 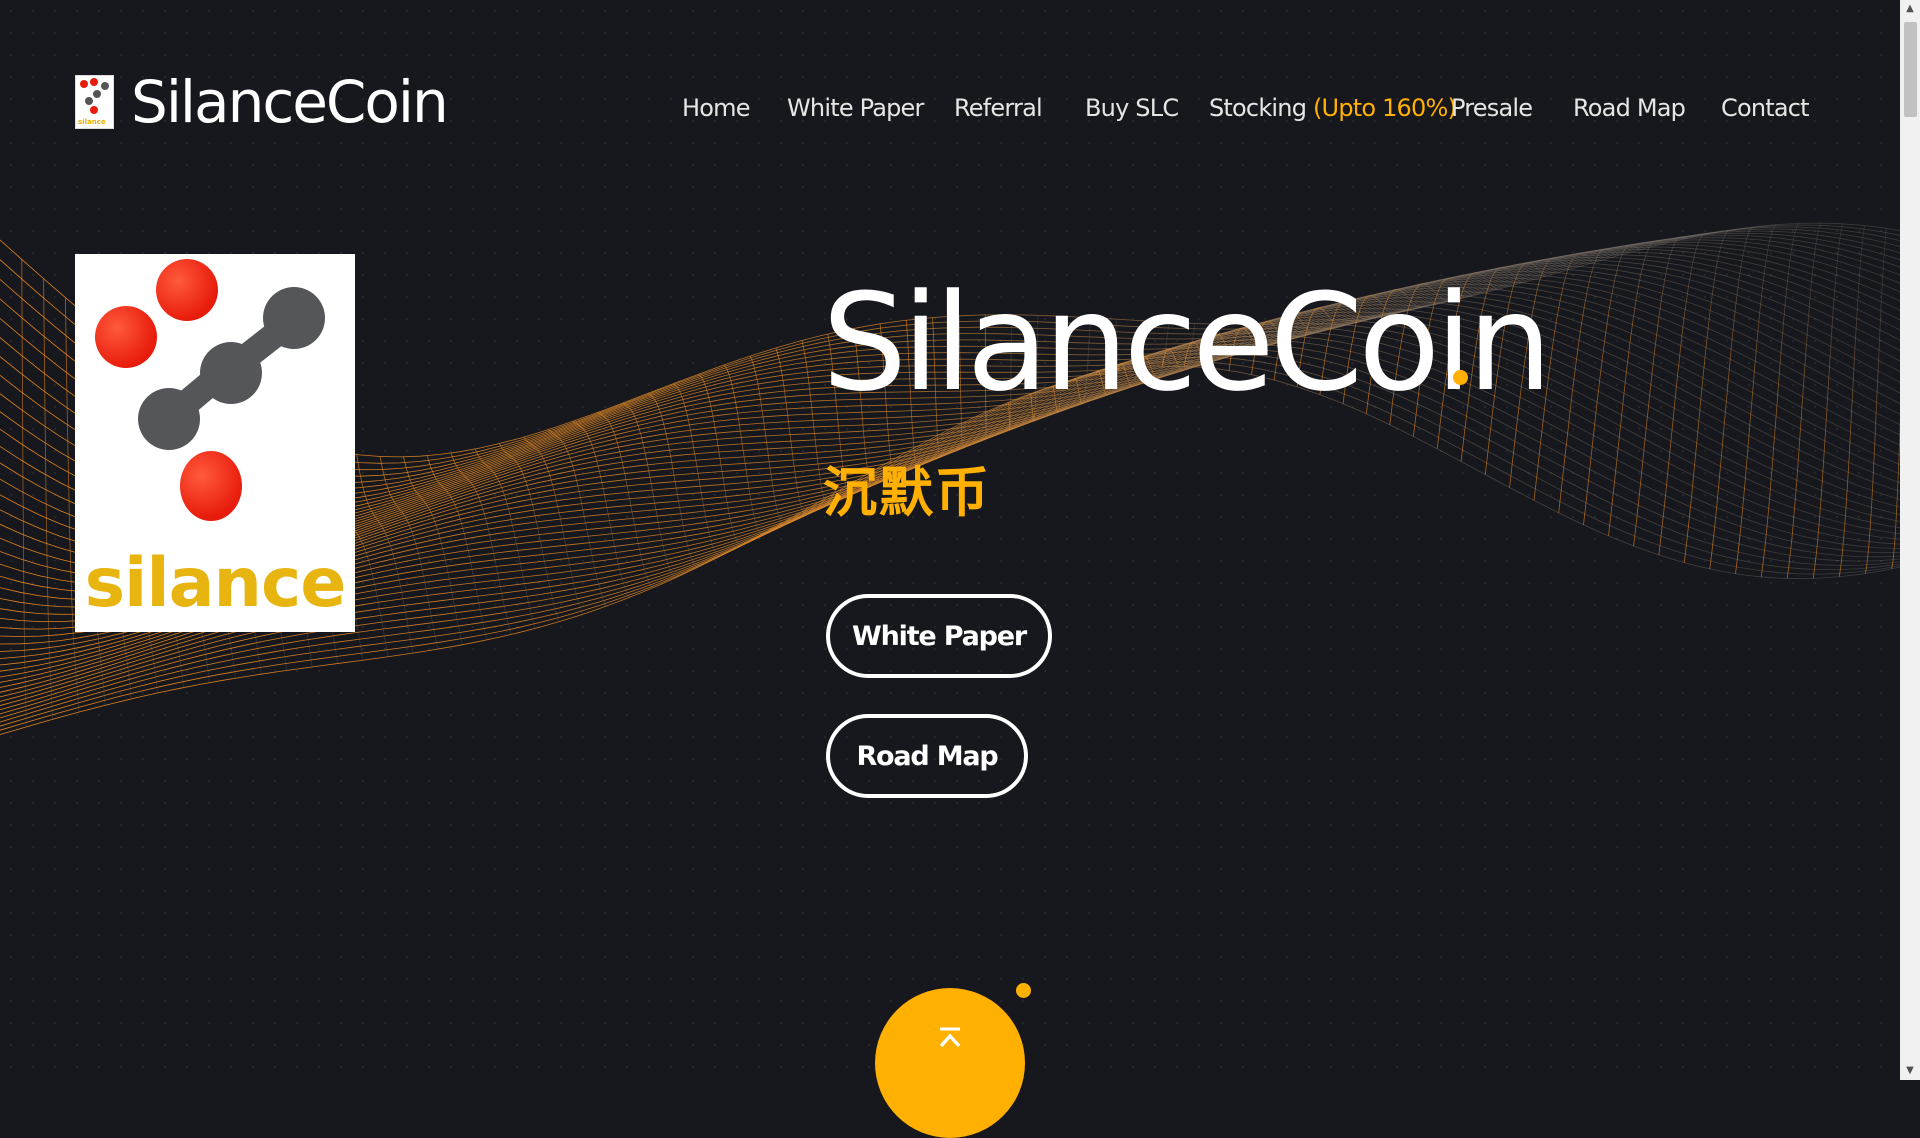 I want to click on scroll-to-top-button, so click(x=950, y=1063).